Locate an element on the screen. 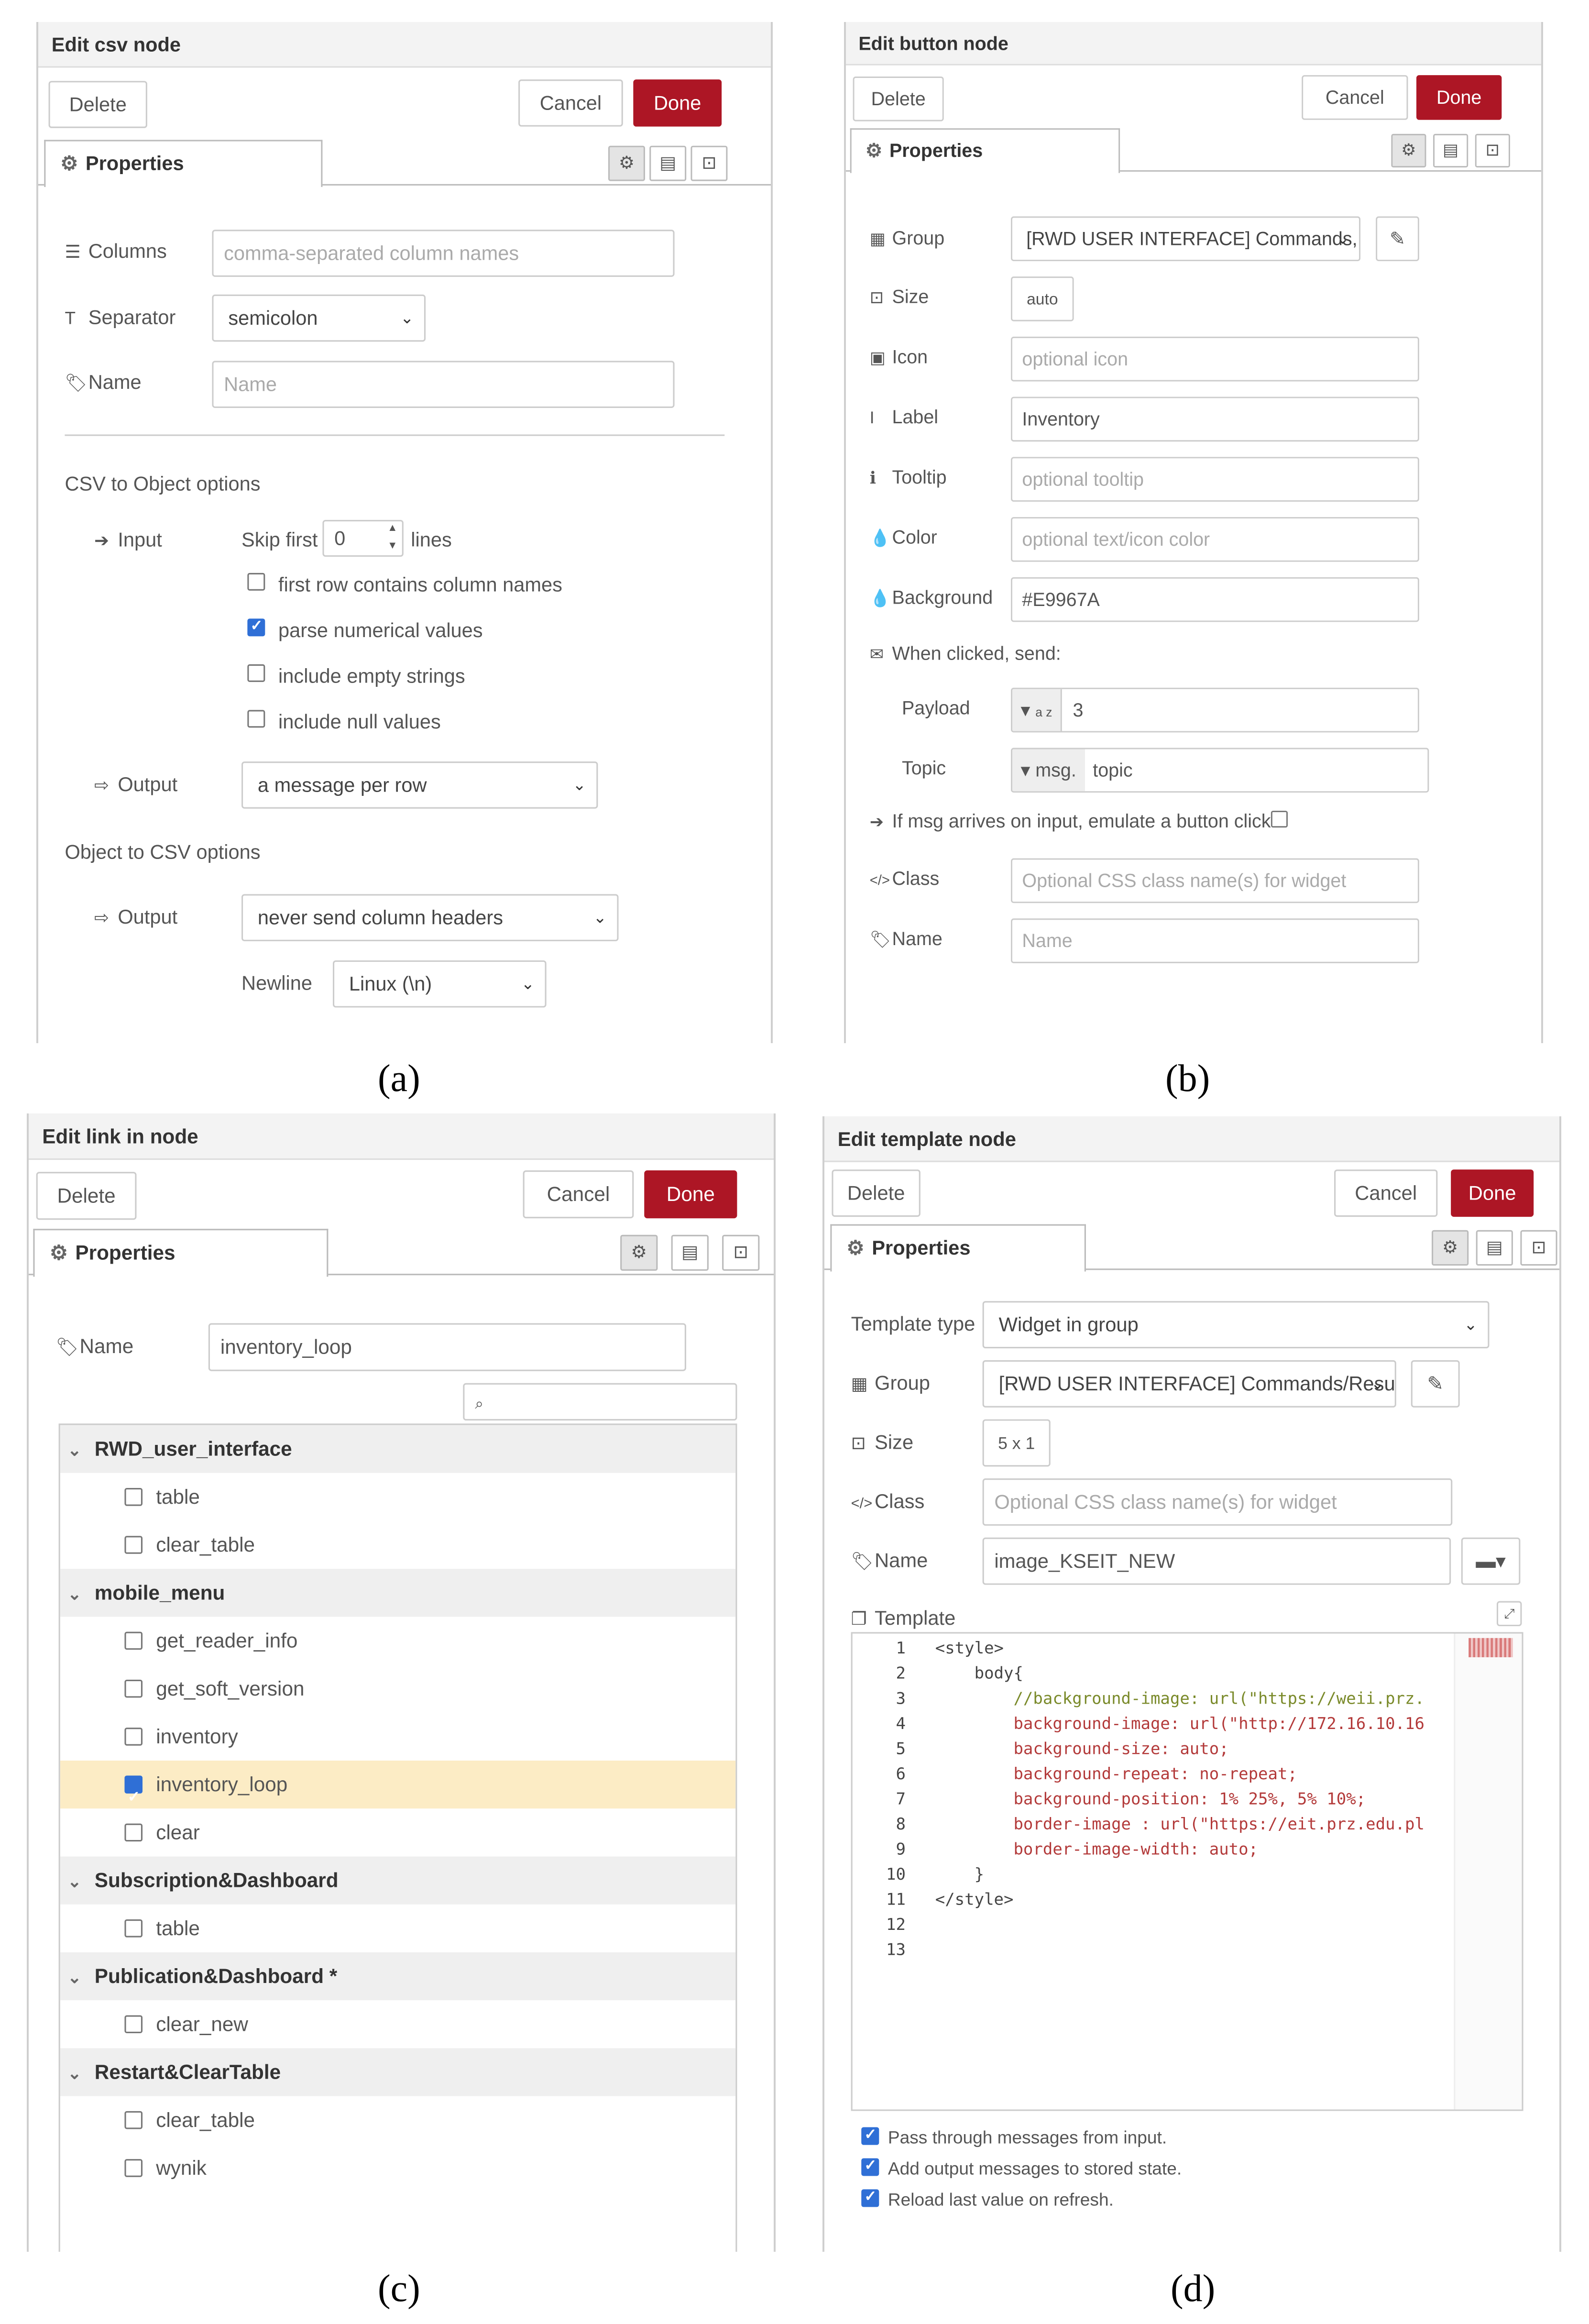 The height and width of the screenshot is (2324, 1589). tree-item: wynik is located at coordinates (398, 2168).